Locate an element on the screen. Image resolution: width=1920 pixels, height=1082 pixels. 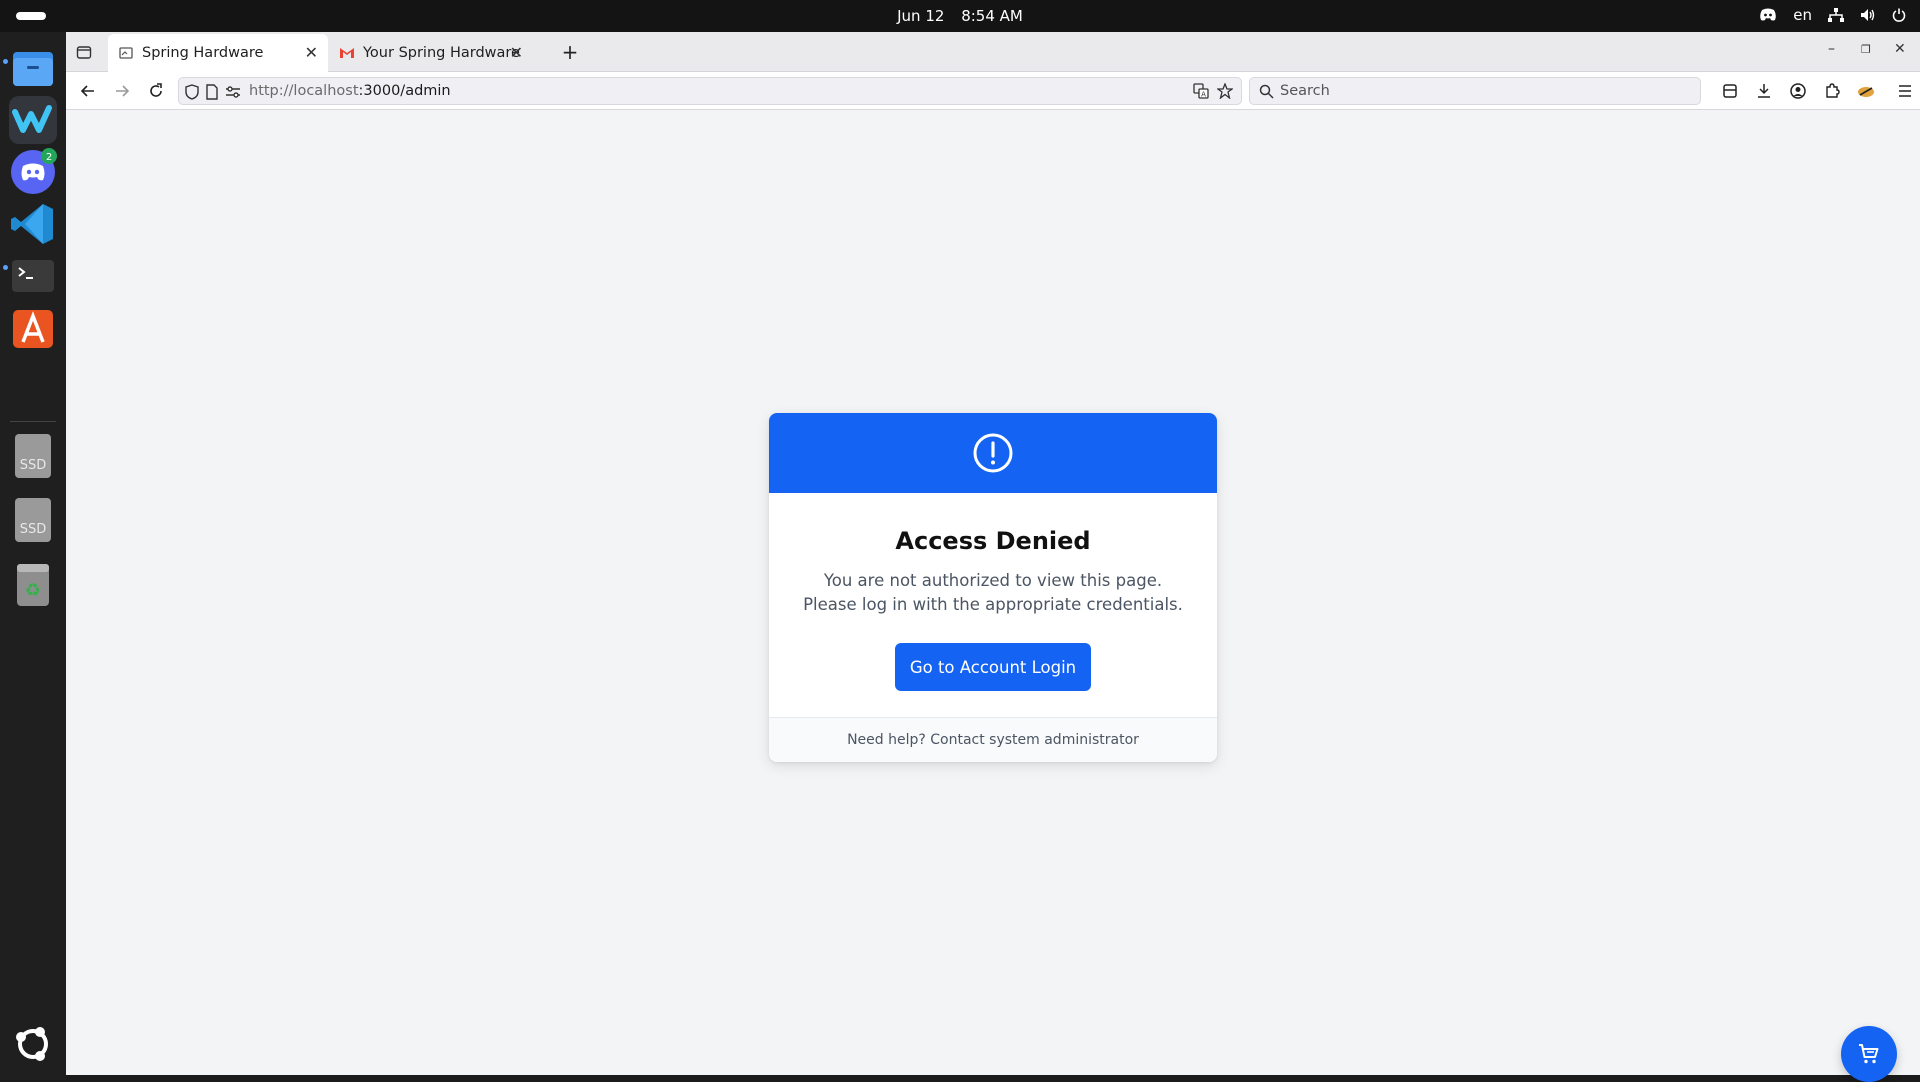
system-tray: en is located at coordinates (1832, 15).